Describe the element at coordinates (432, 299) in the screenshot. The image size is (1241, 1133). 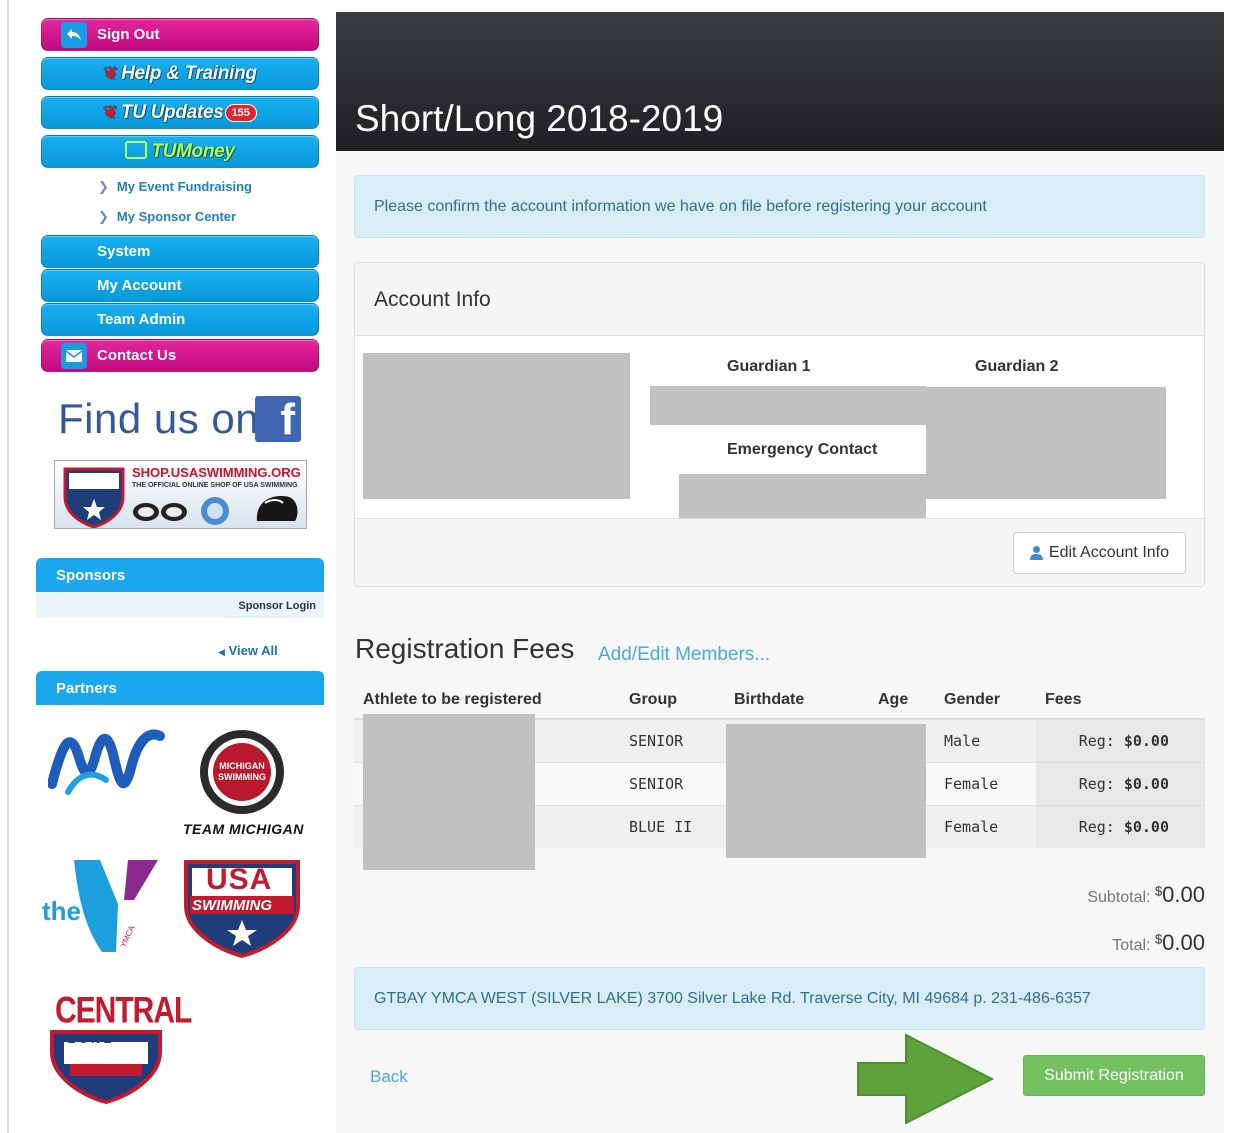
I see `account-info-title: Account Info` at that location.